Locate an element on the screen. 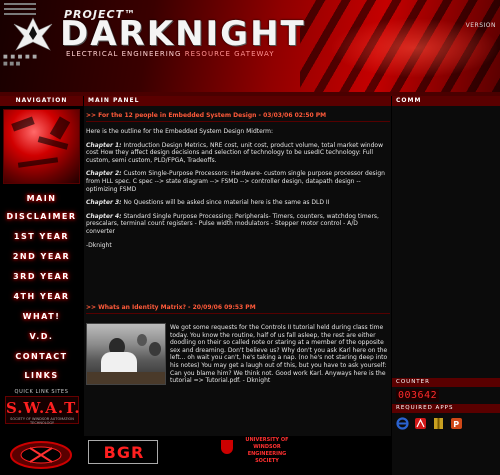  nav-link-contact: CONTACT is located at coordinates (41, 356).